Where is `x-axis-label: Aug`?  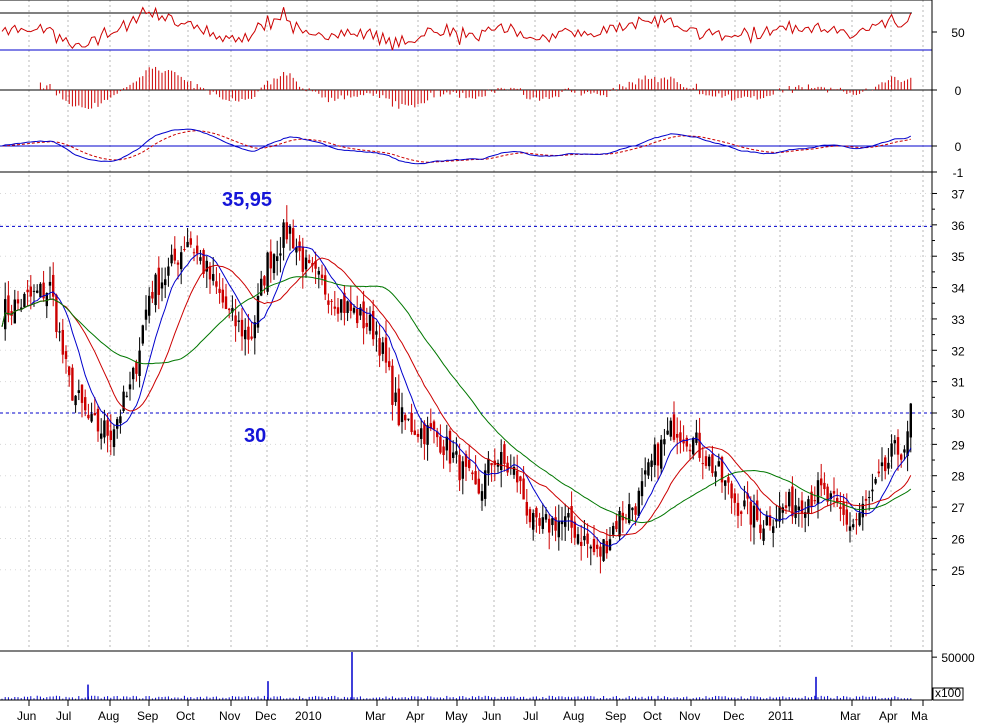 x-axis-label: Aug is located at coordinates (573, 716).